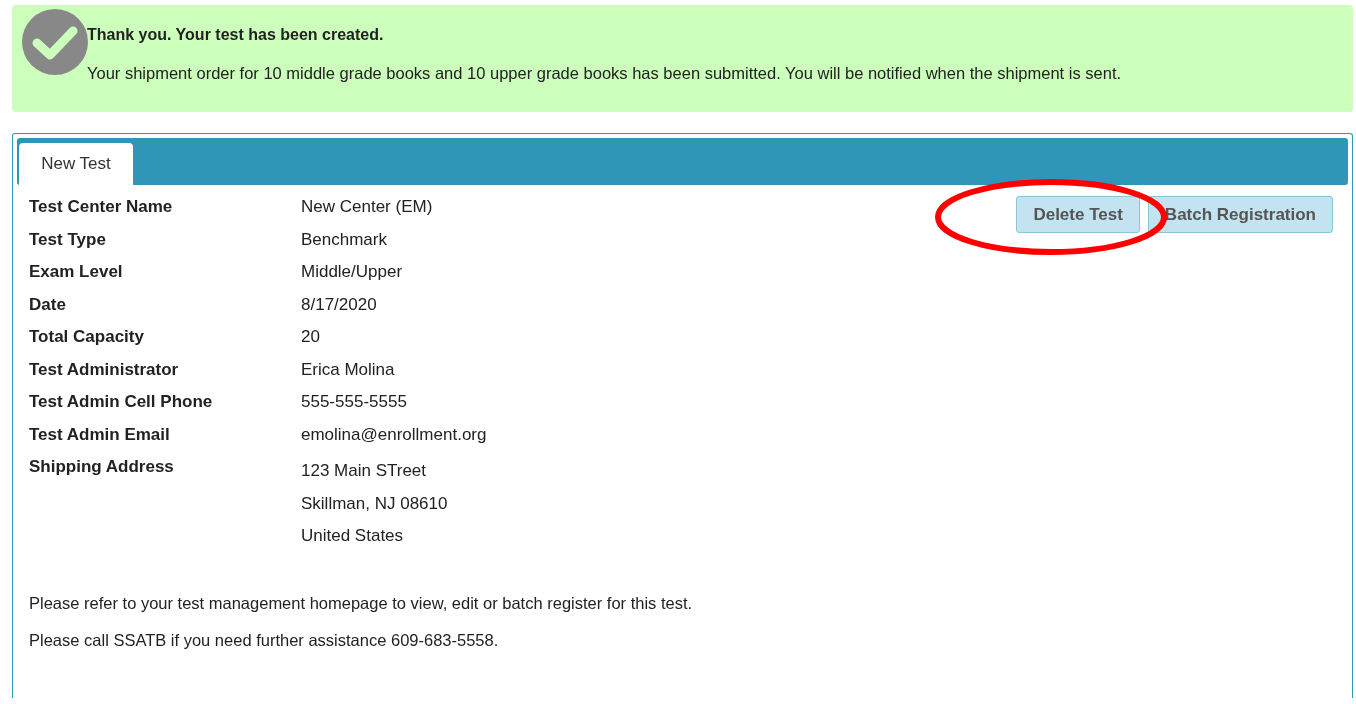 The width and height of the screenshot is (1356, 704). What do you see at coordinates (264, 641) in the screenshot?
I see `info-text: Please call SSATB if you need further assistance 609-683-5558.` at bounding box center [264, 641].